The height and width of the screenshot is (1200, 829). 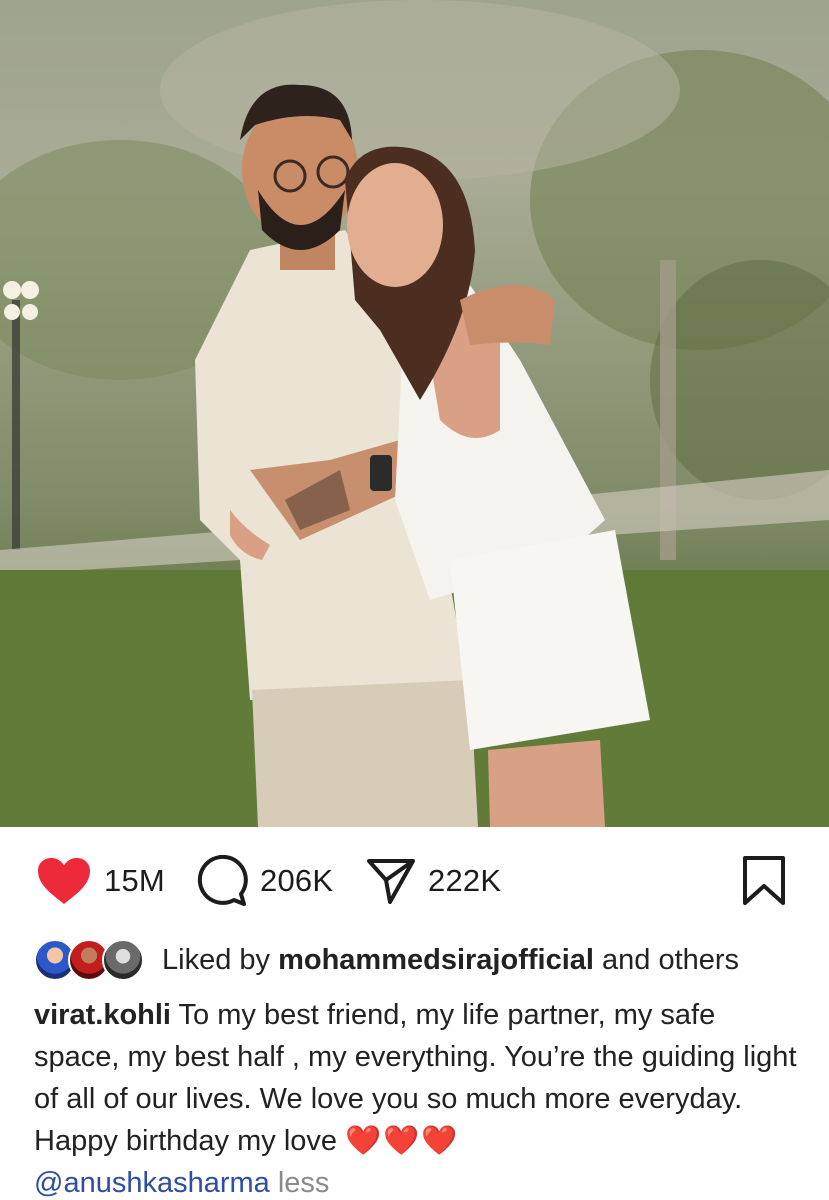 I want to click on like-action: 15M, so click(x=100, y=881).